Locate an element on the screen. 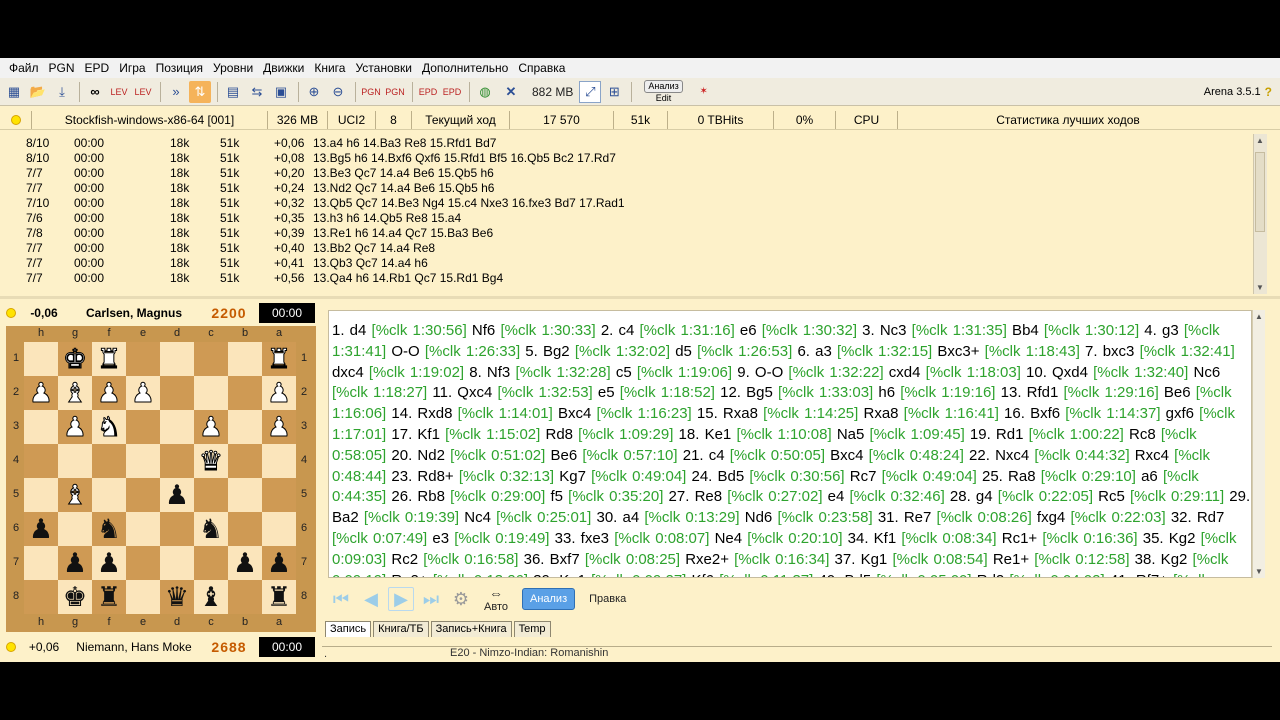 The height and width of the screenshot is (720, 1280). fics-icon: ✕ is located at coordinates (511, 92).